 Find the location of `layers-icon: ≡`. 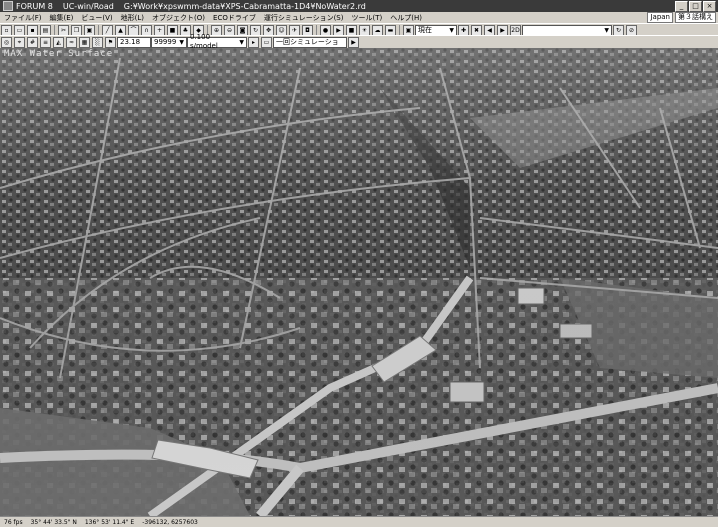

layers-icon: ≡ is located at coordinates (45, 42).